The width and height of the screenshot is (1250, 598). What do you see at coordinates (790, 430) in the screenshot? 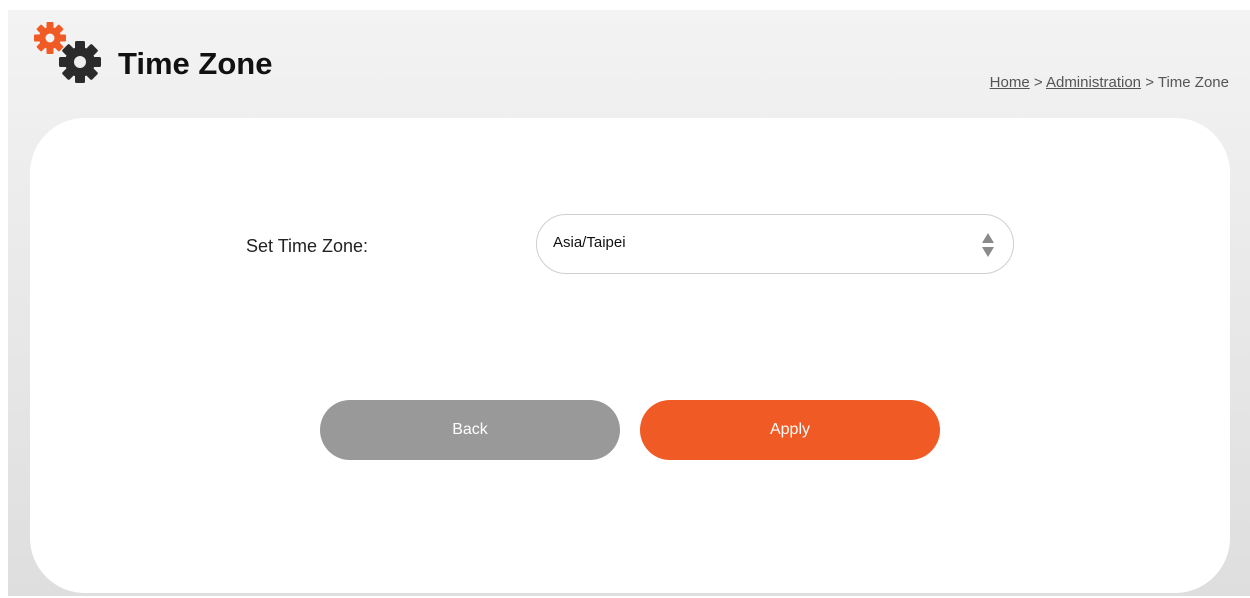
I see `apply-button: Apply` at bounding box center [790, 430].